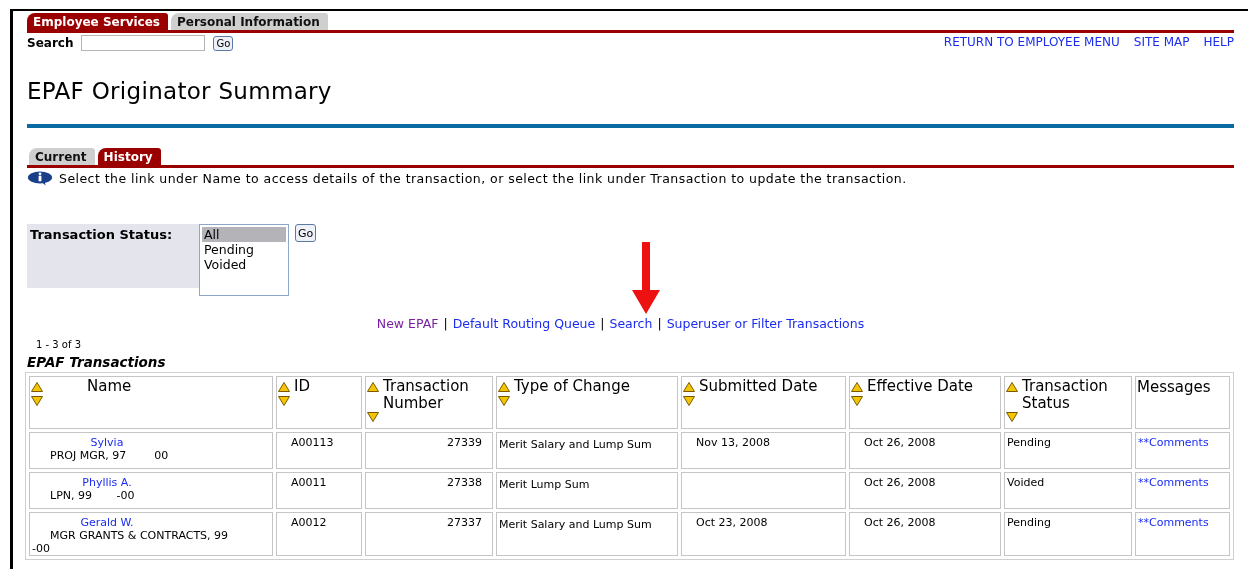 The image size is (1258, 573). I want to click on column-header: Name, so click(151, 402).